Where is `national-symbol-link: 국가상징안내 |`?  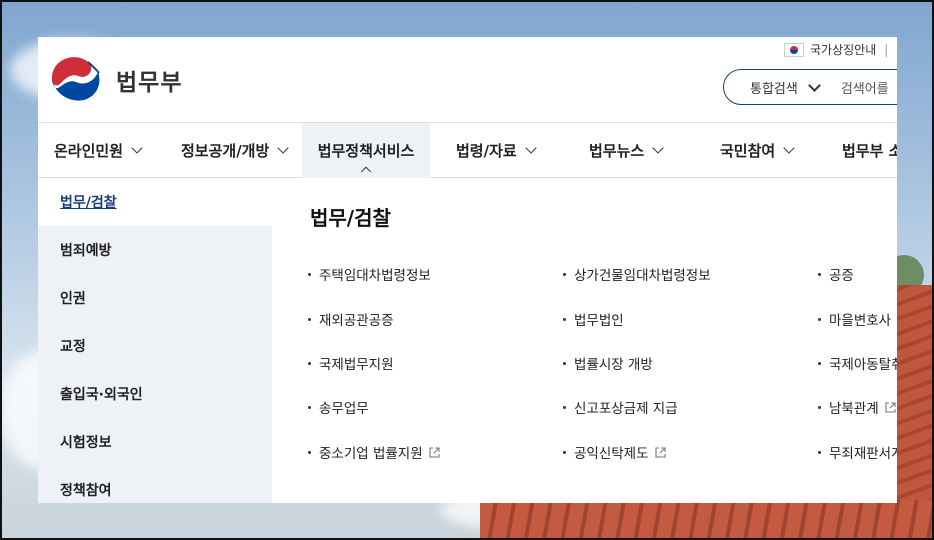
national-symbol-link: 국가상징안내 | is located at coordinates (836, 49).